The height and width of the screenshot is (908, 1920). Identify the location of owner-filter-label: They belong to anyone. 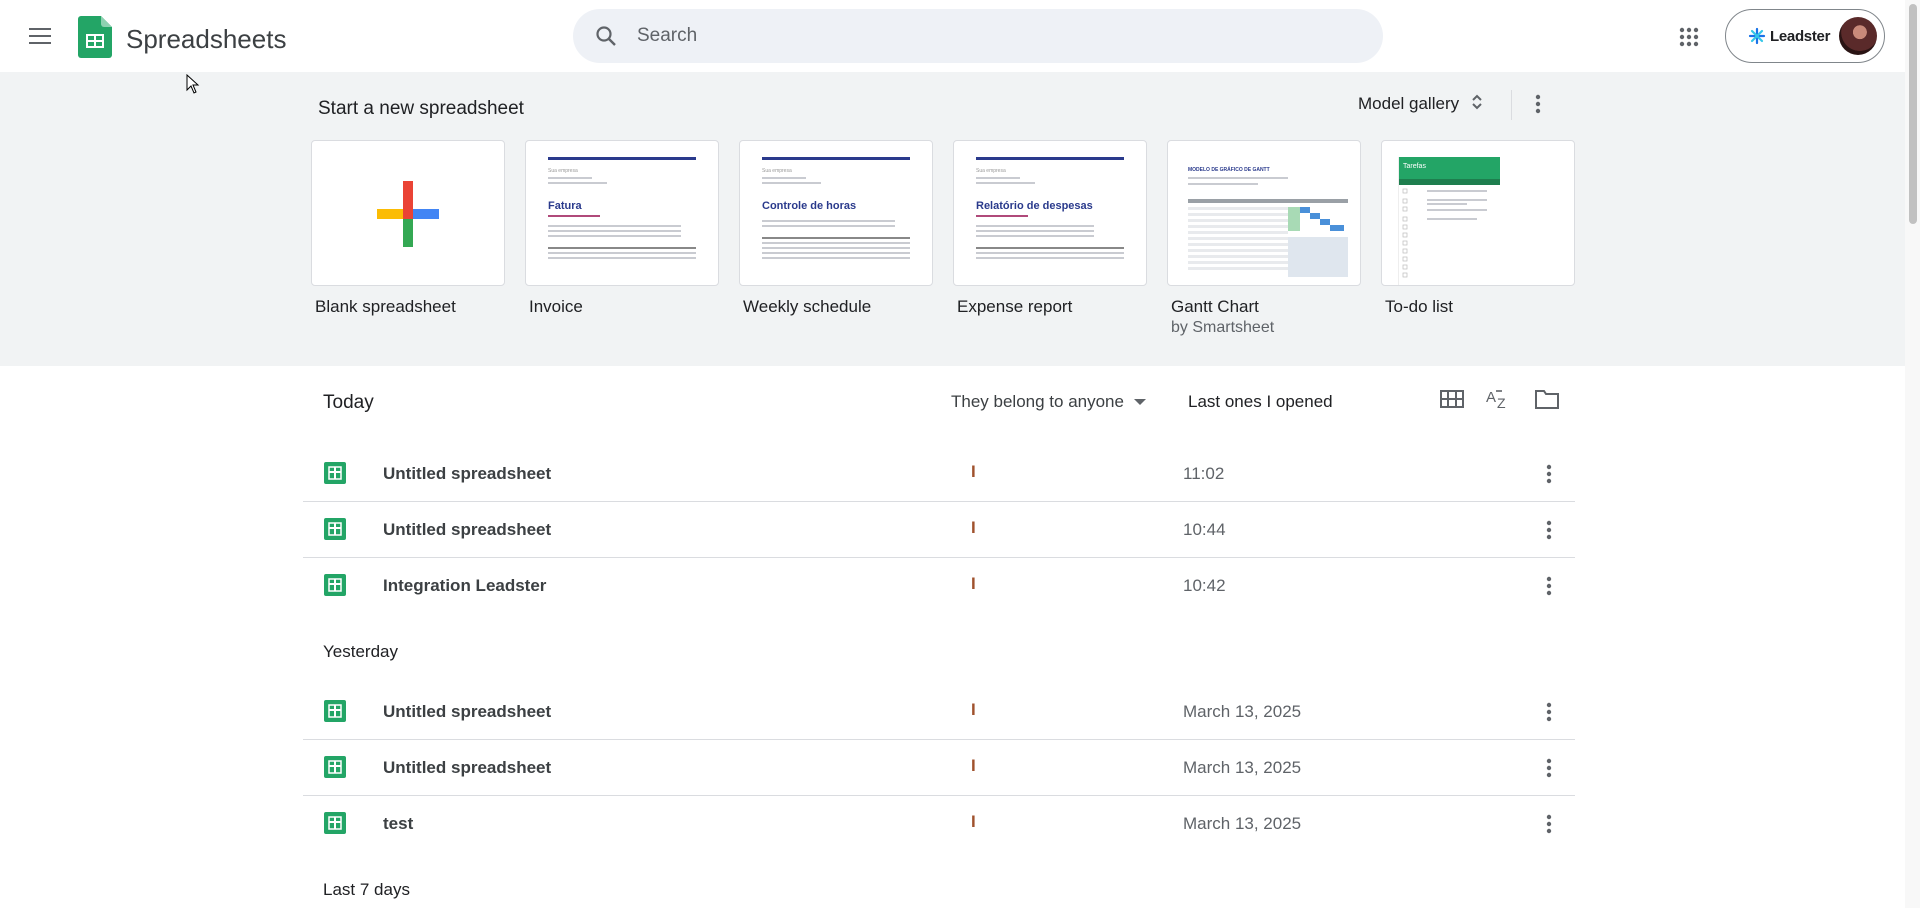
(1037, 401).